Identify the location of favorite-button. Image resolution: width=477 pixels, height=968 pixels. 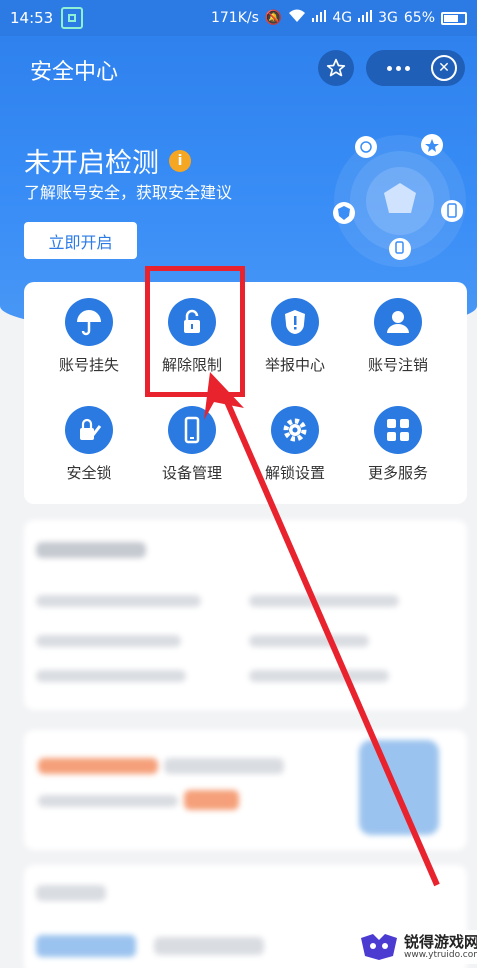
(336, 68).